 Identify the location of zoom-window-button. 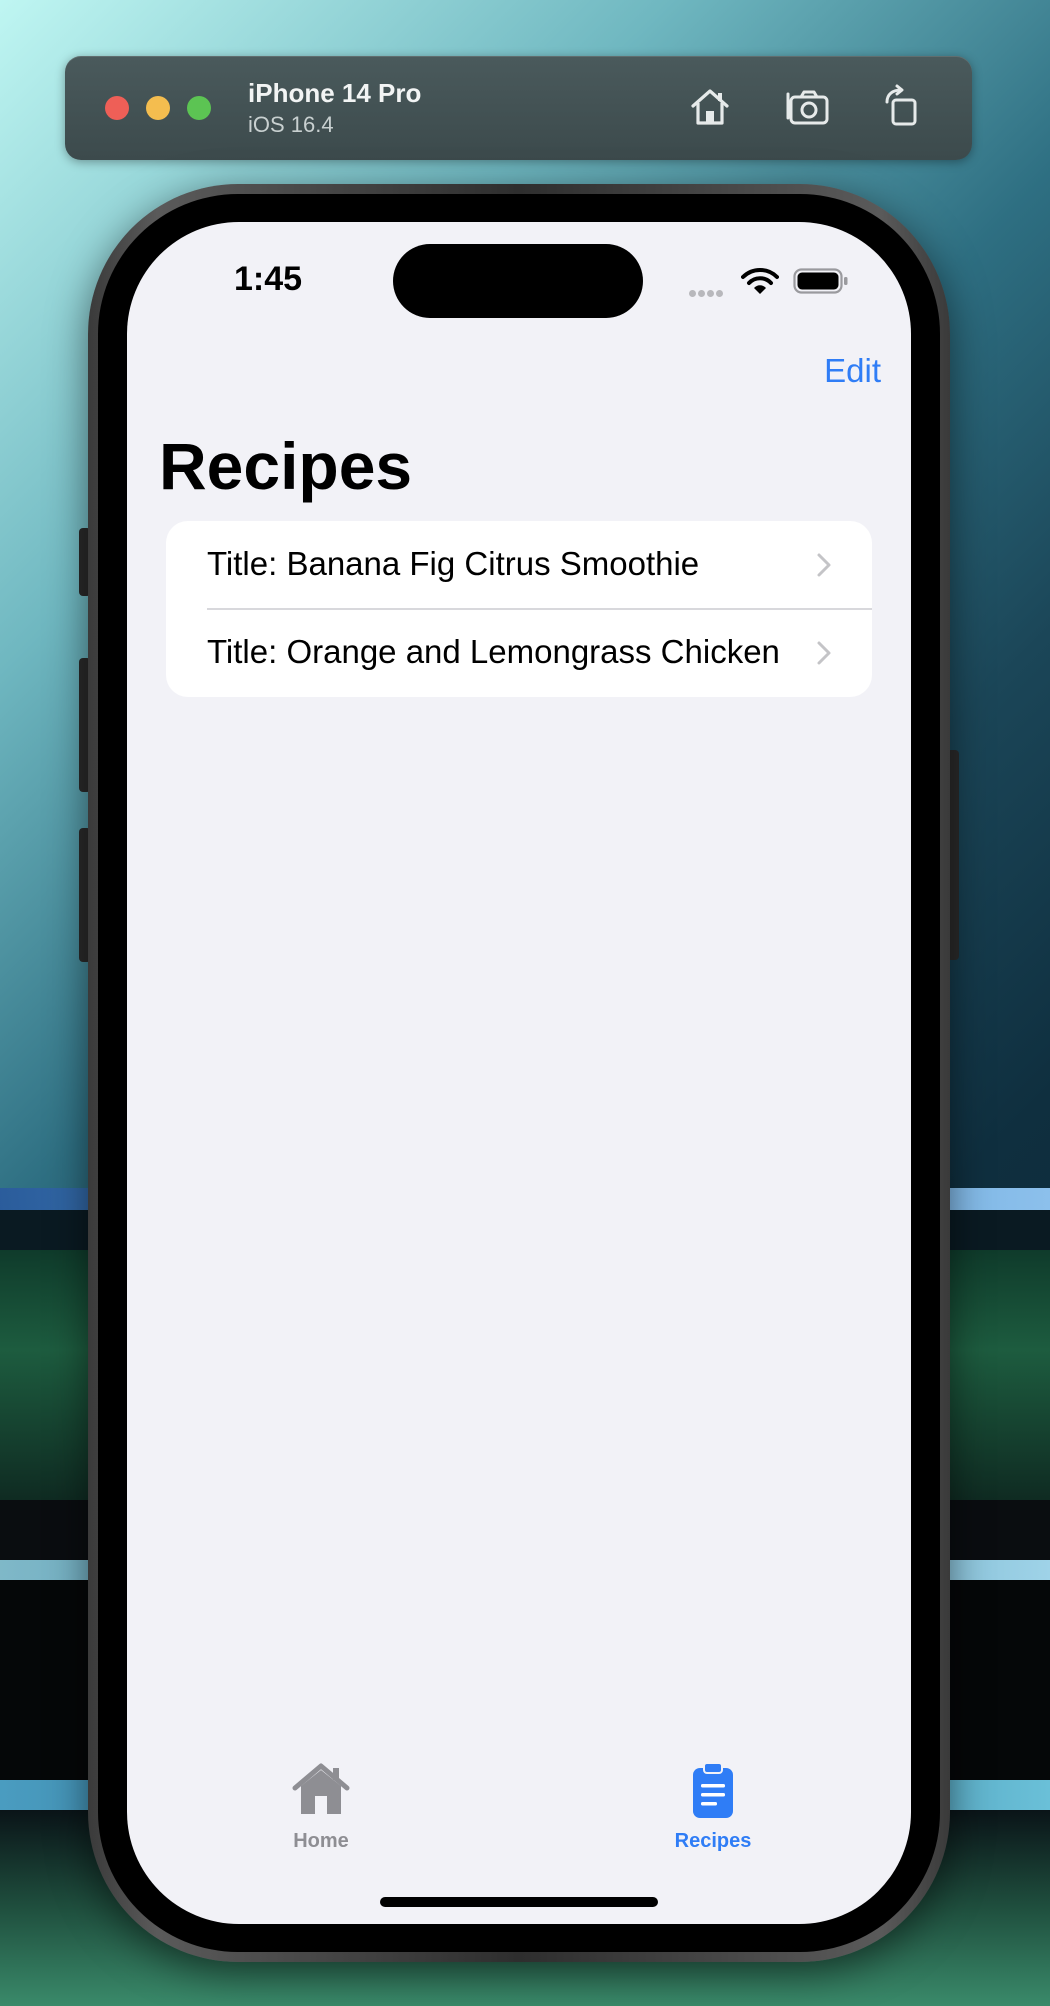
(199, 108).